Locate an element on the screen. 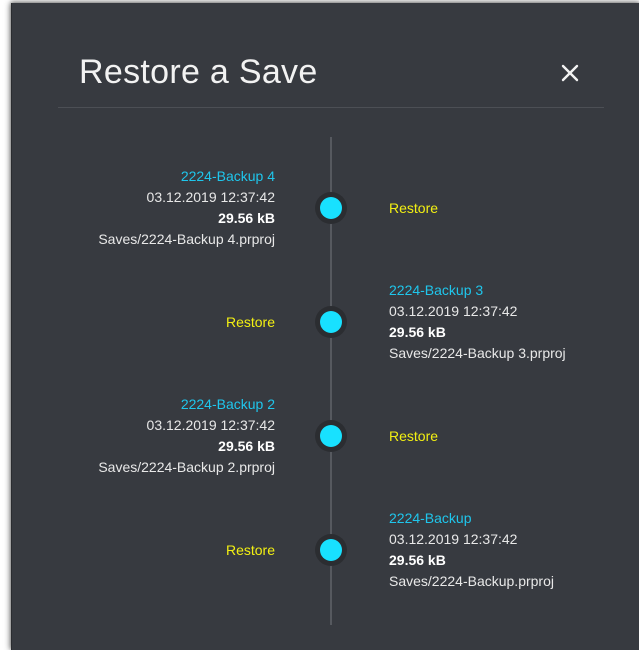 This screenshot has height=650, width=639. close-button is located at coordinates (570, 73).